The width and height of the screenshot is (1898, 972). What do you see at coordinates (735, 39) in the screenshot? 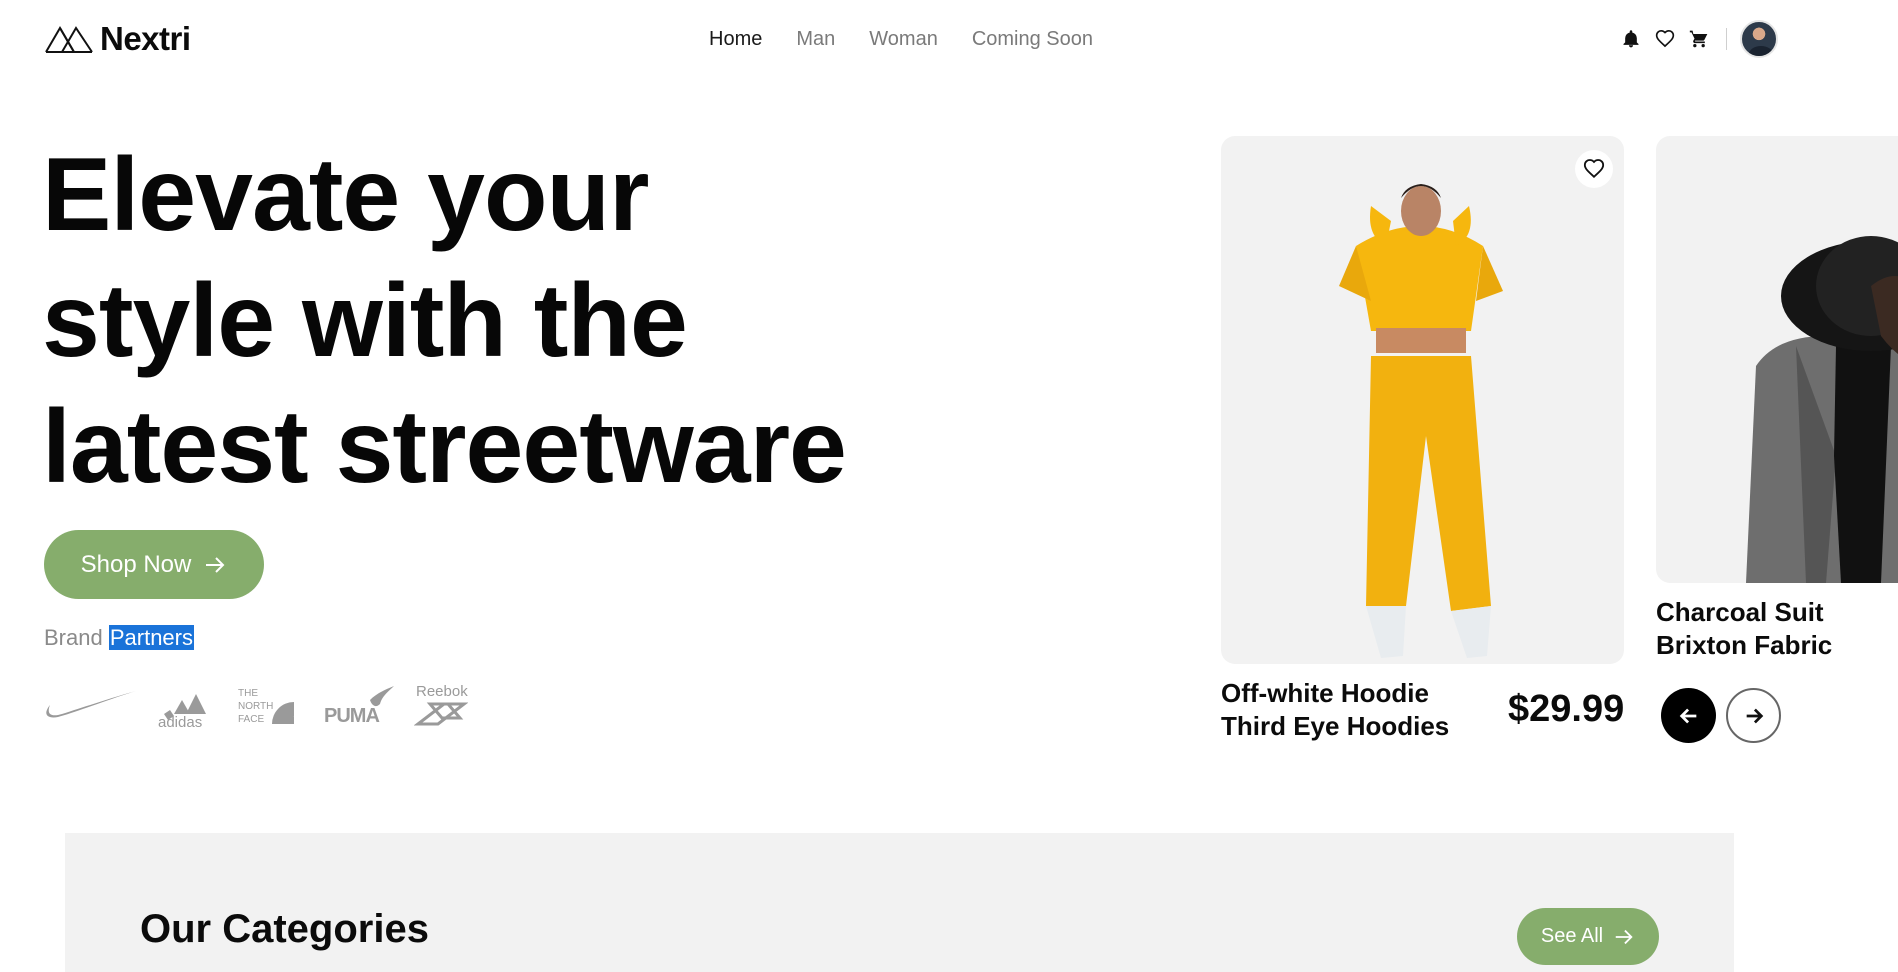
I see `nav-home: Home` at bounding box center [735, 39].